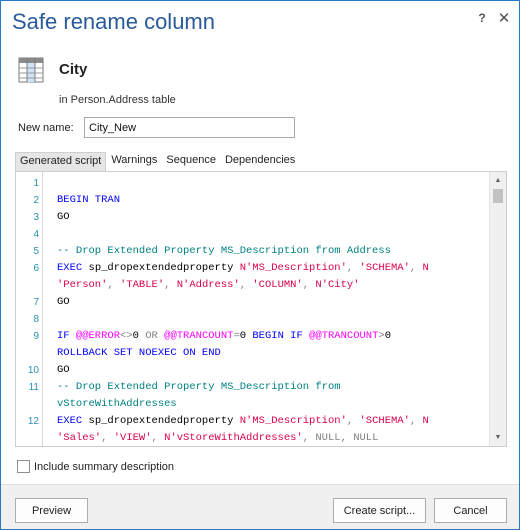  What do you see at coordinates (425, 268) in the screenshot?
I see `script-token: N` at bounding box center [425, 268].